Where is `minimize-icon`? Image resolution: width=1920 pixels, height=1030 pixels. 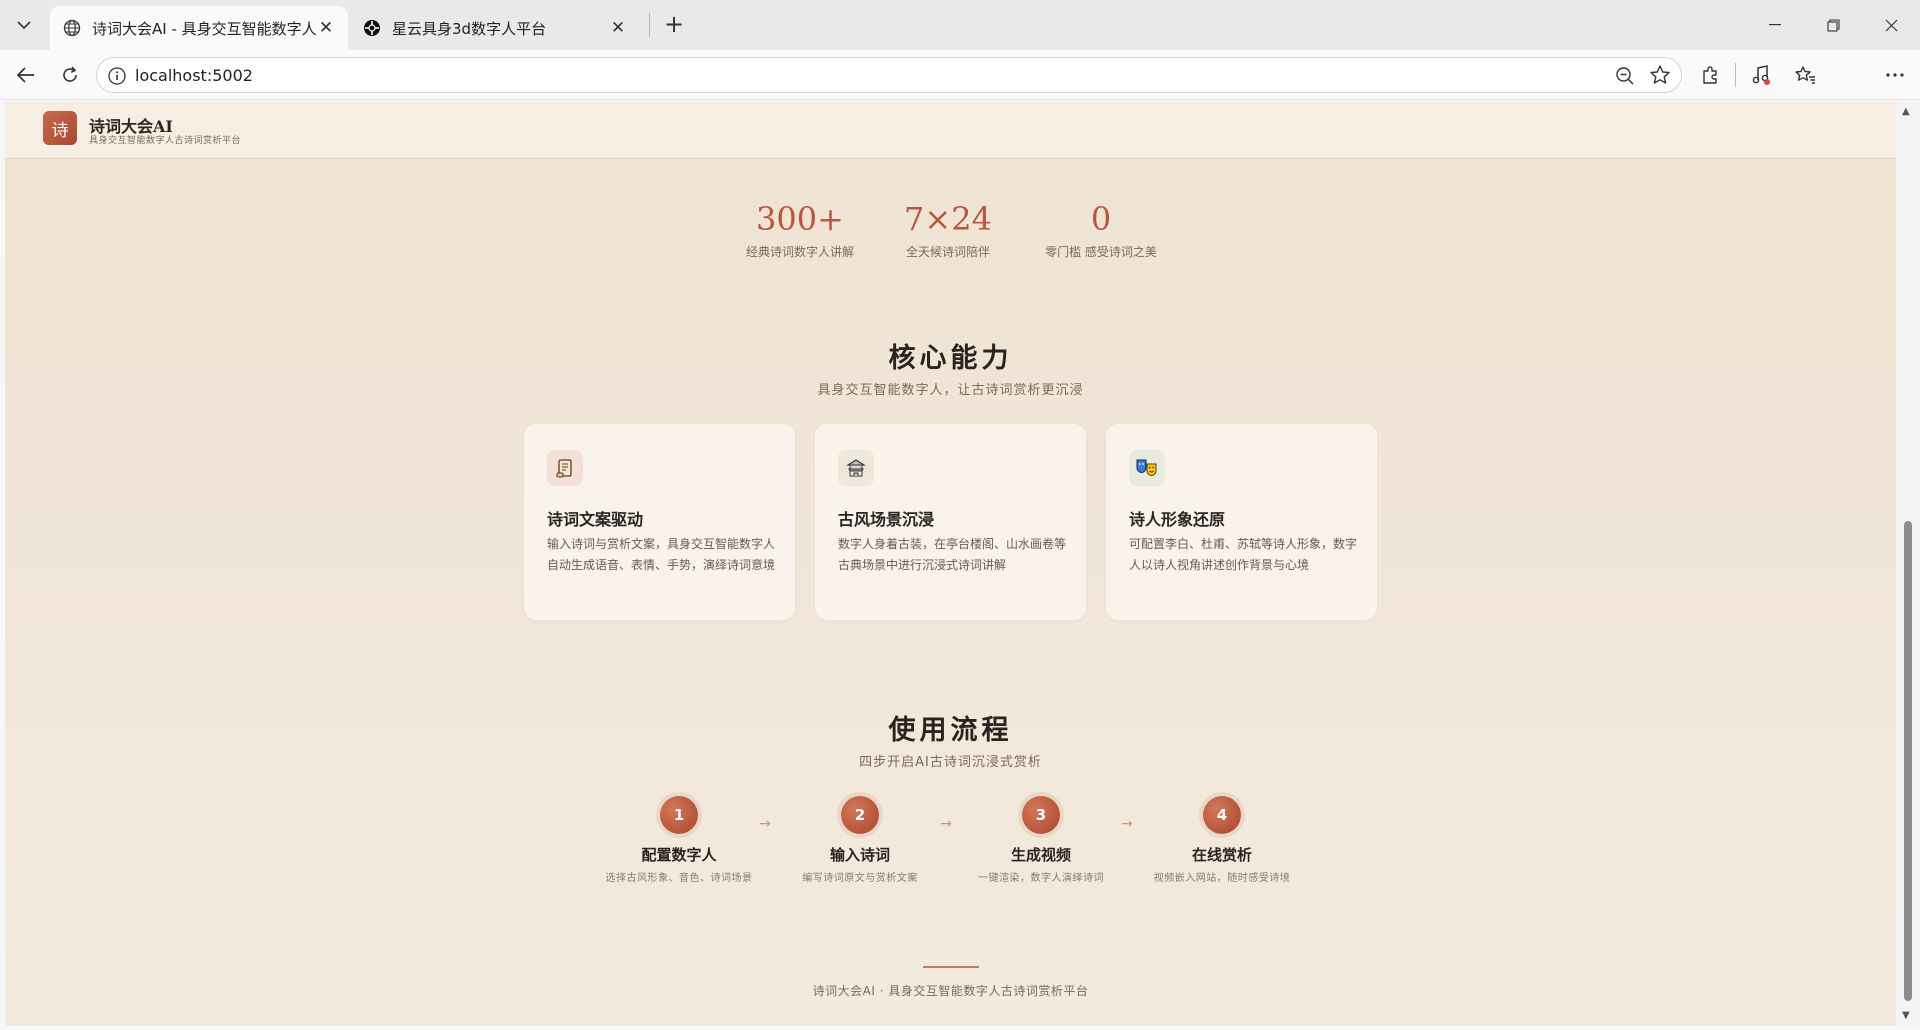 minimize-icon is located at coordinates (1775, 25).